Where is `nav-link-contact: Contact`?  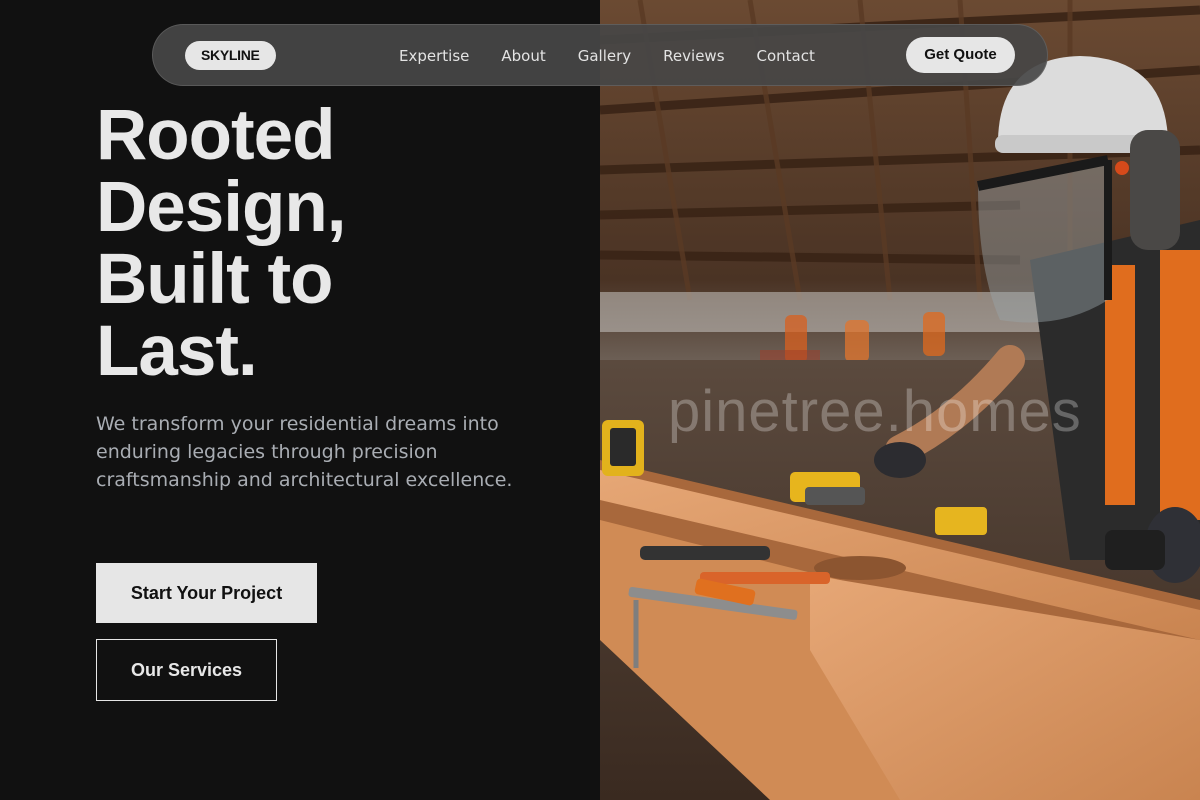
nav-link-contact: Contact is located at coordinates (786, 56).